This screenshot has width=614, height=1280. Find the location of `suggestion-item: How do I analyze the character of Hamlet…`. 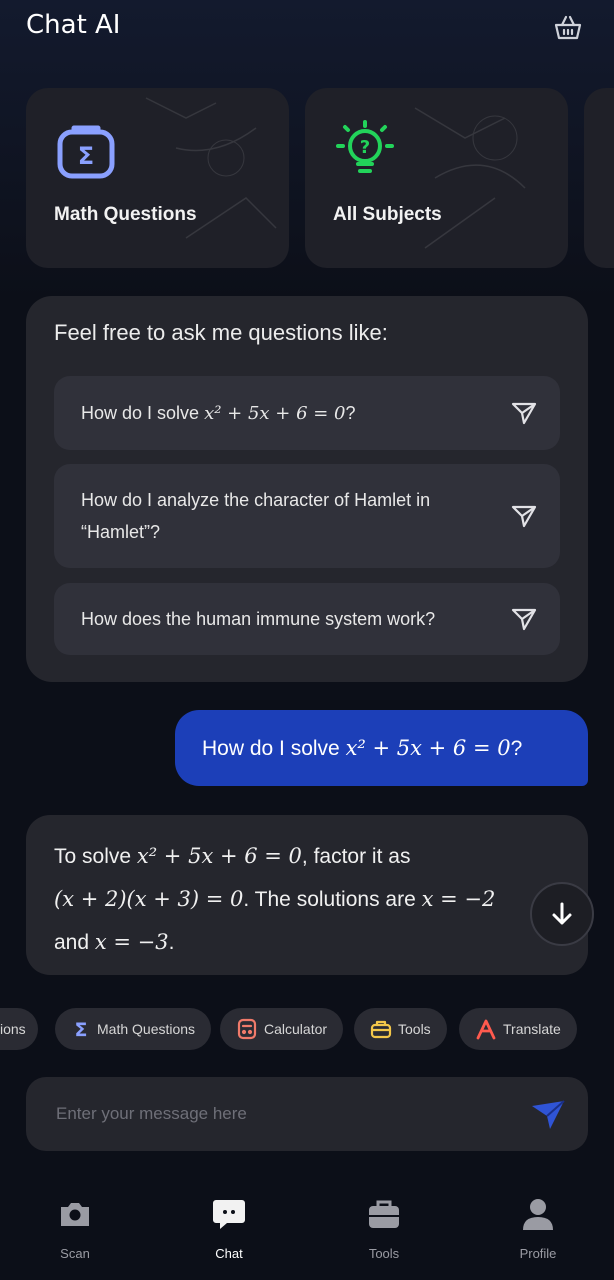

suggestion-item: How do I analyze the character of Hamlet… is located at coordinates (307, 516).